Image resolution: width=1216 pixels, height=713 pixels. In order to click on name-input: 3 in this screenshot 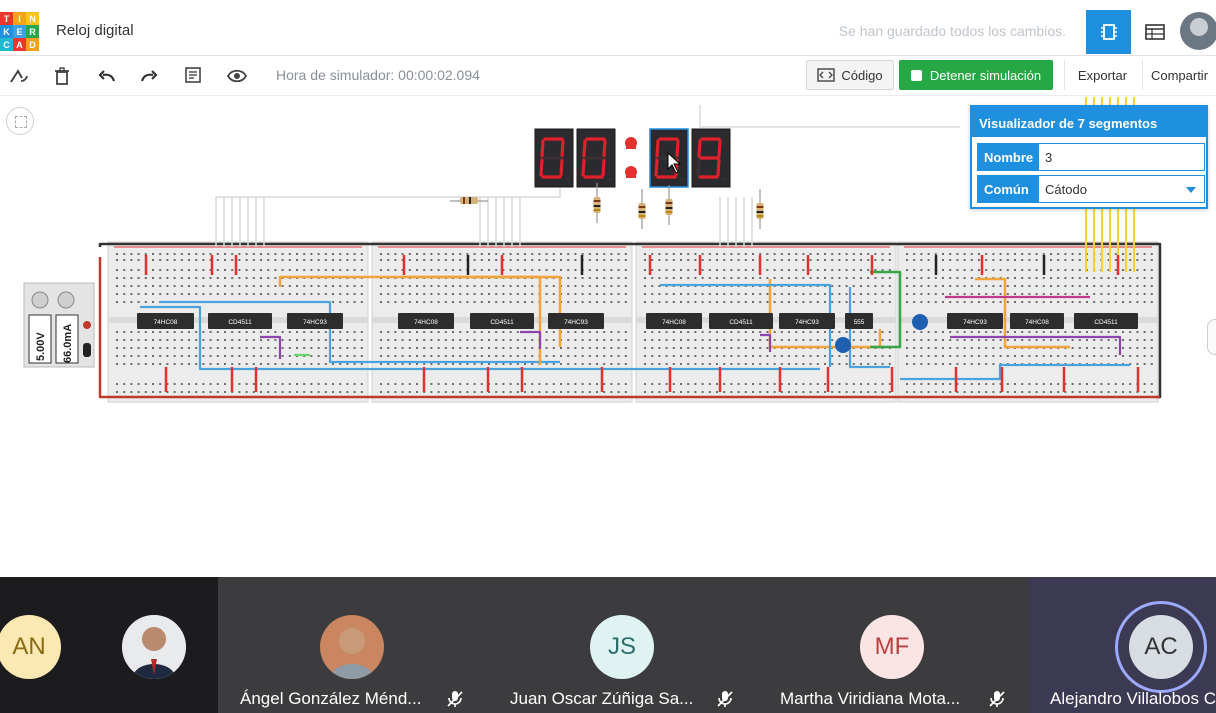, I will do `click(1121, 157)`.